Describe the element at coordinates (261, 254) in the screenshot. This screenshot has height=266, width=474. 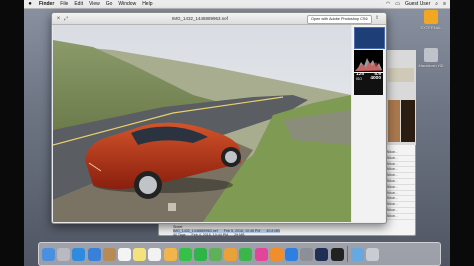
I see `itunes-icon` at that location.